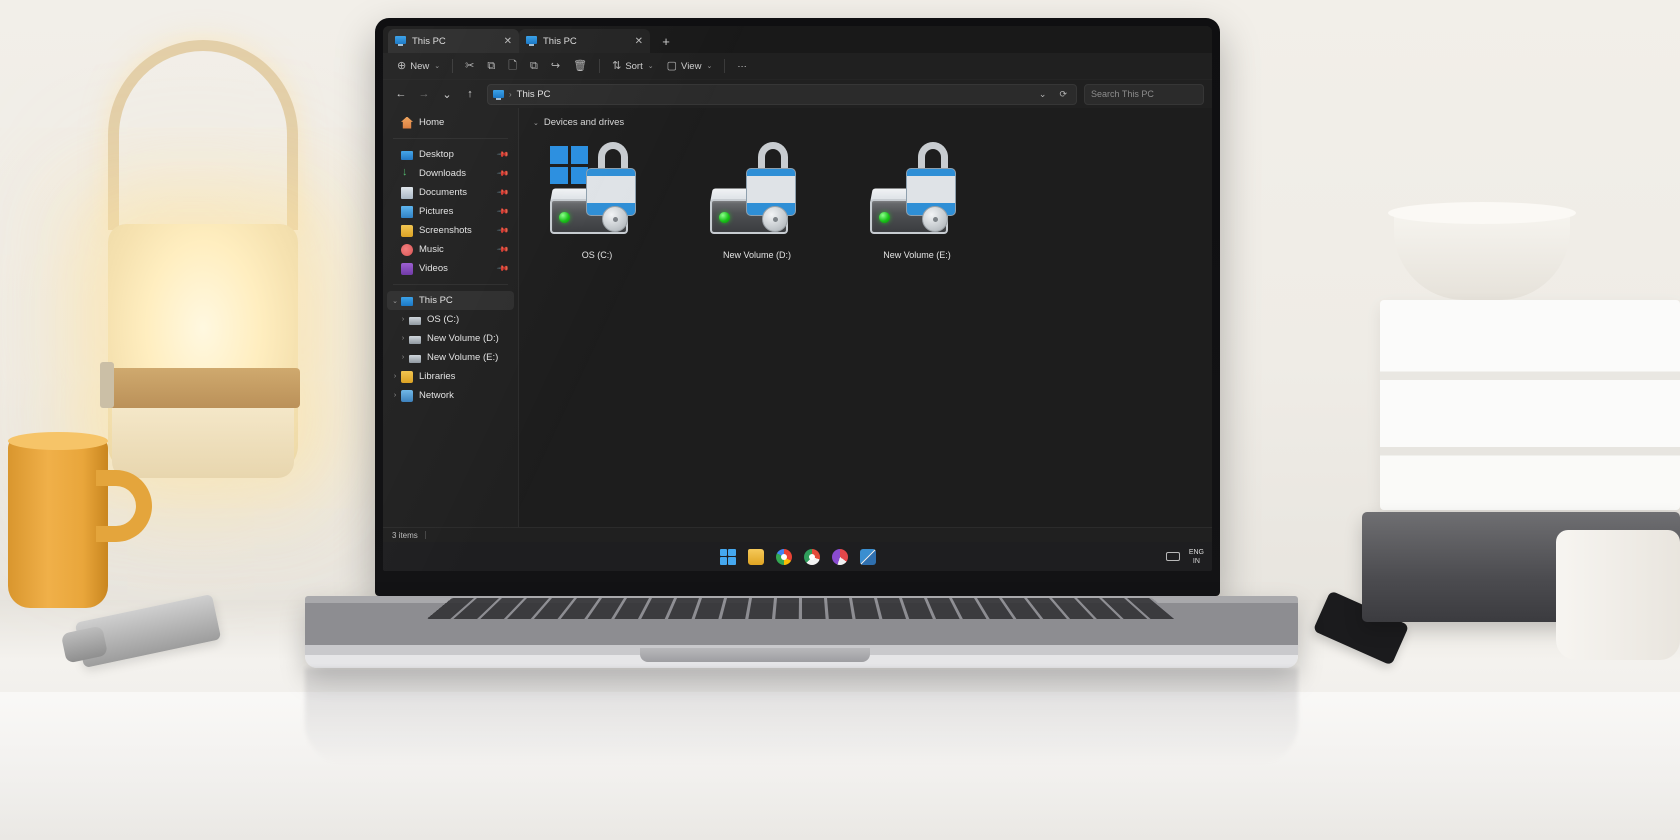  I want to click on lamp-handle, so click(203, 135).